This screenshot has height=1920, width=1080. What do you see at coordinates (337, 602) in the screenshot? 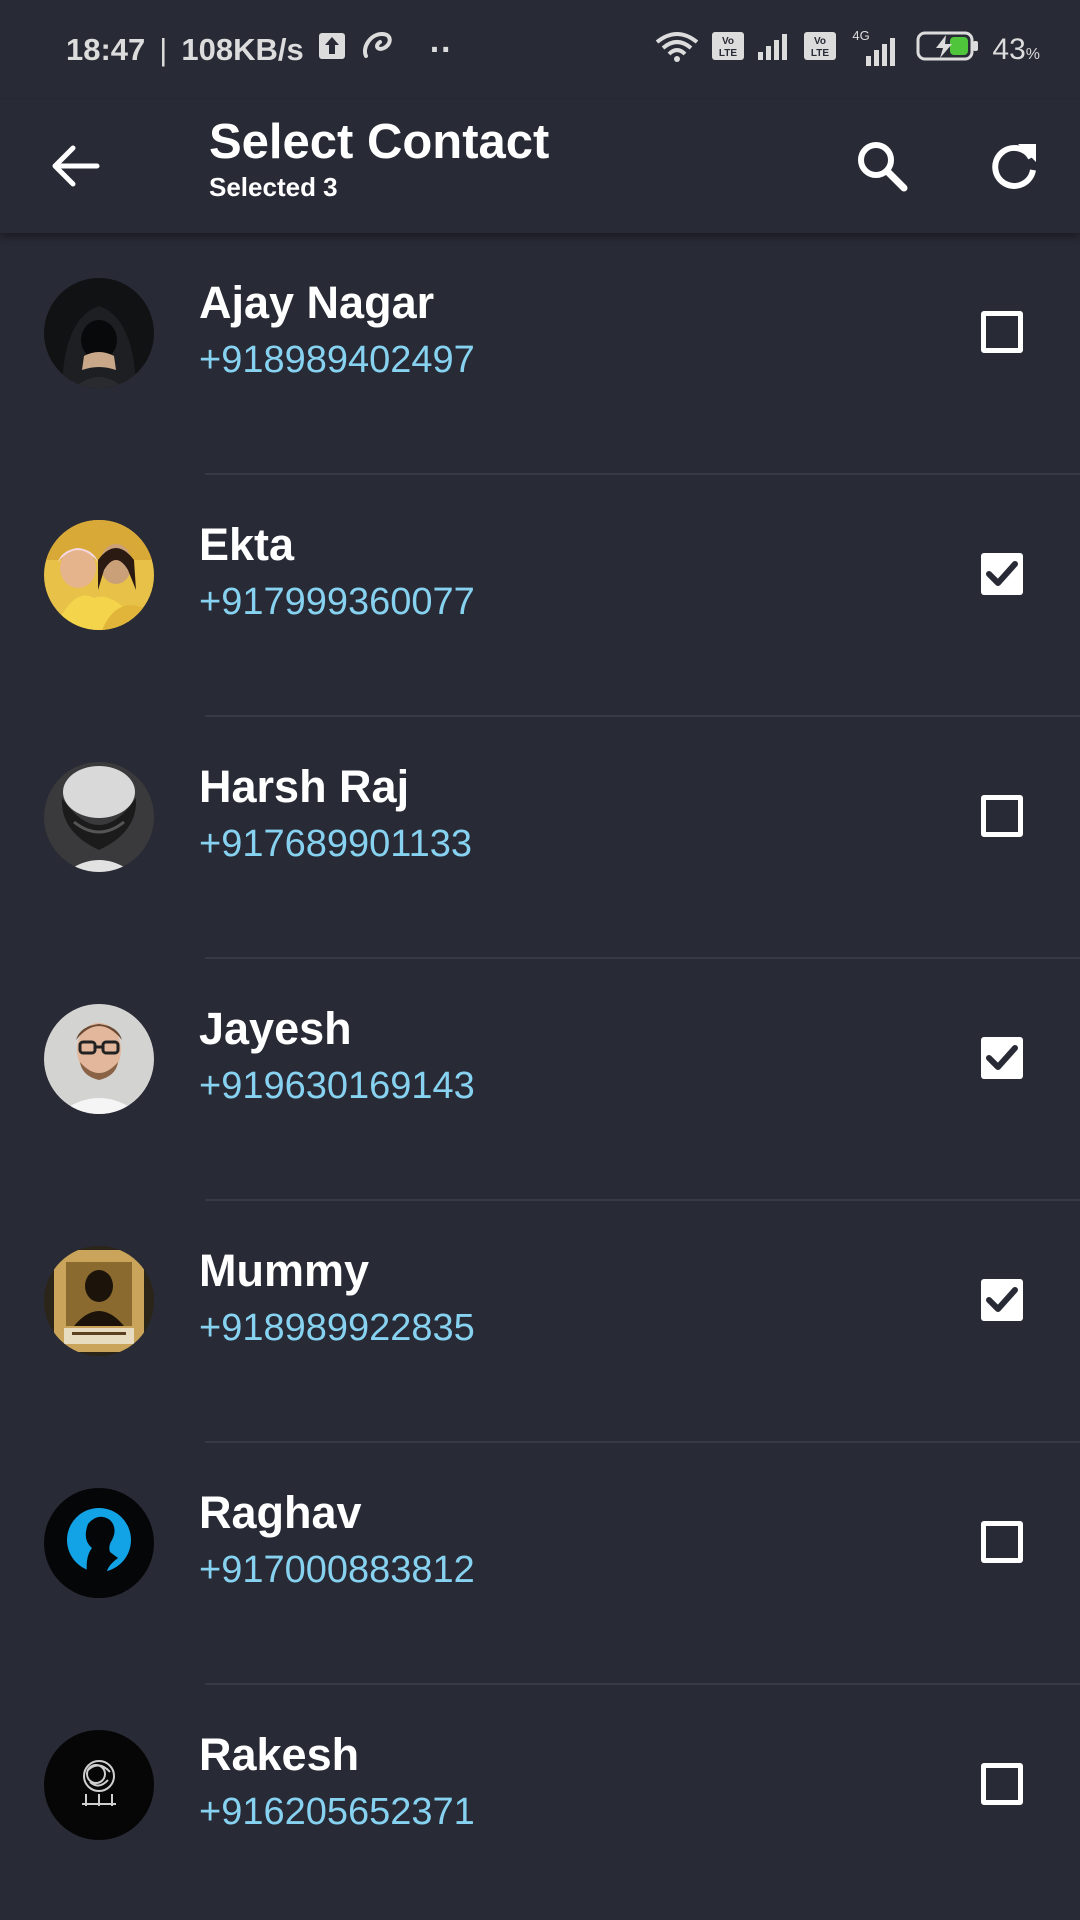
I see `contact-phone: +917999360077` at bounding box center [337, 602].